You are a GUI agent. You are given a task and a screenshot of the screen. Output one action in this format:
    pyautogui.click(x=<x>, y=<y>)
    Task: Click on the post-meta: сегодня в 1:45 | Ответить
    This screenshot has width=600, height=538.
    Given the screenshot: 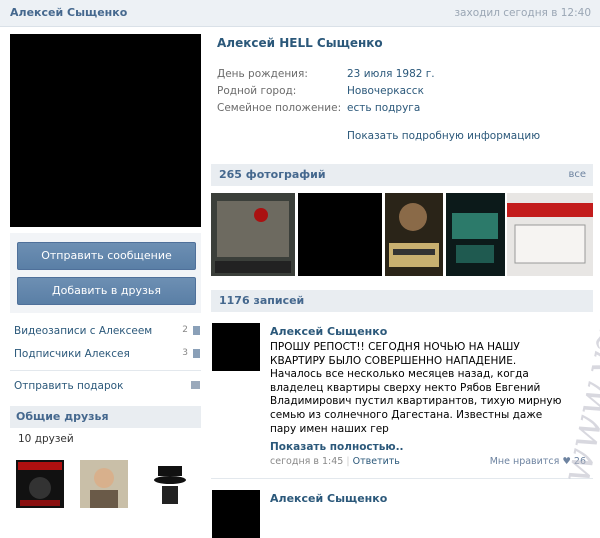 What is the action you would take?
    pyautogui.click(x=335, y=461)
    